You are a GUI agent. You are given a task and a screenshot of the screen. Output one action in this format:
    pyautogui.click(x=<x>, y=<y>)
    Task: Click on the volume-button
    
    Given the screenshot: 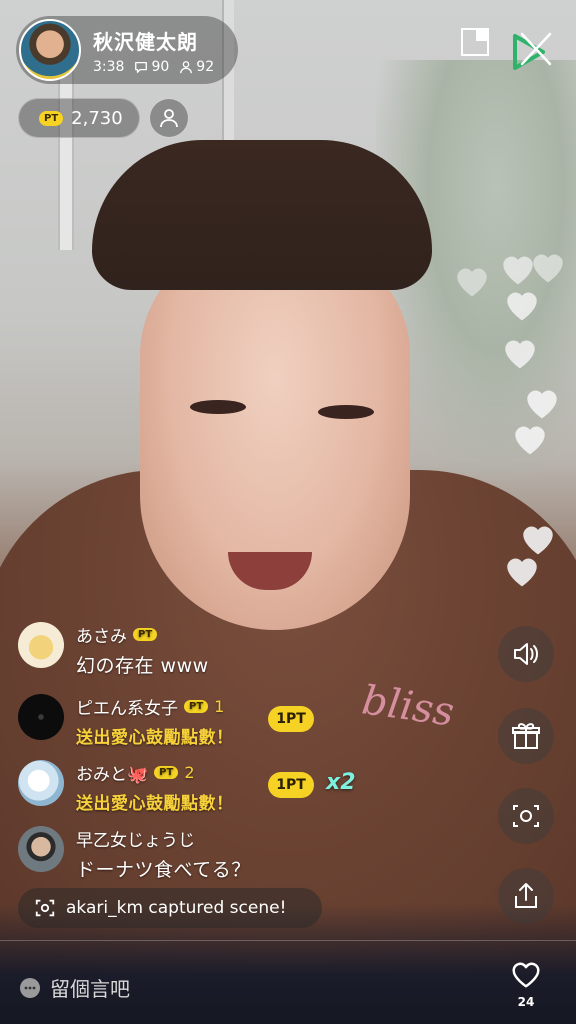 What is the action you would take?
    pyautogui.click(x=526, y=654)
    